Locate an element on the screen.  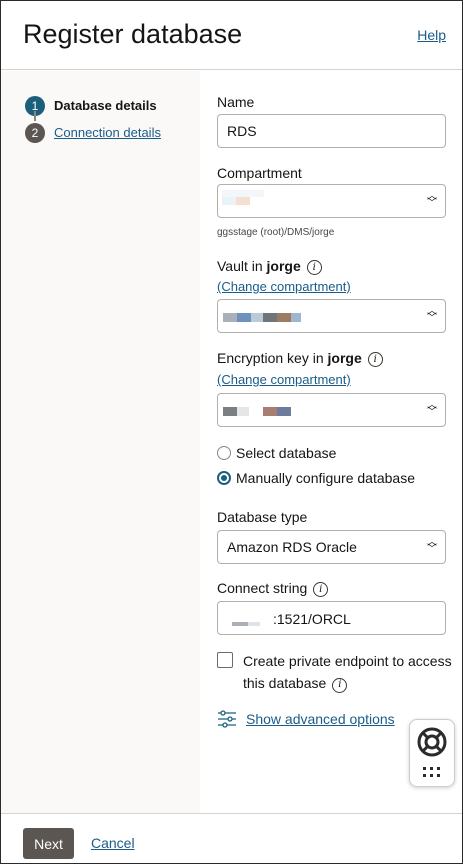
compartment-select: ︿ ﹀ is located at coordinates (331, 201).